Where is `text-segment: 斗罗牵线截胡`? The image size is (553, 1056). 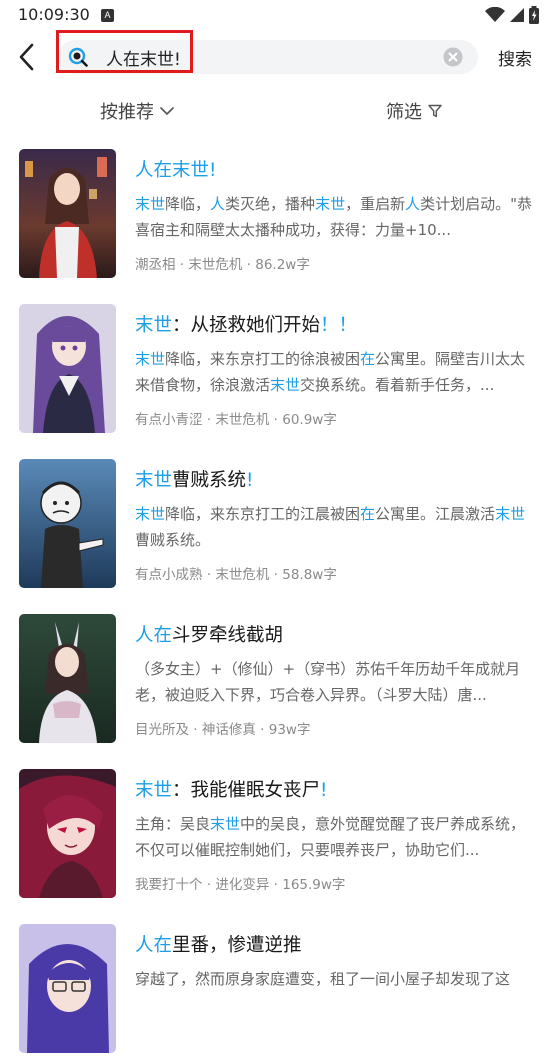
text-segment: 斗罗牵线截胡 is located at coordinates (228, 635).